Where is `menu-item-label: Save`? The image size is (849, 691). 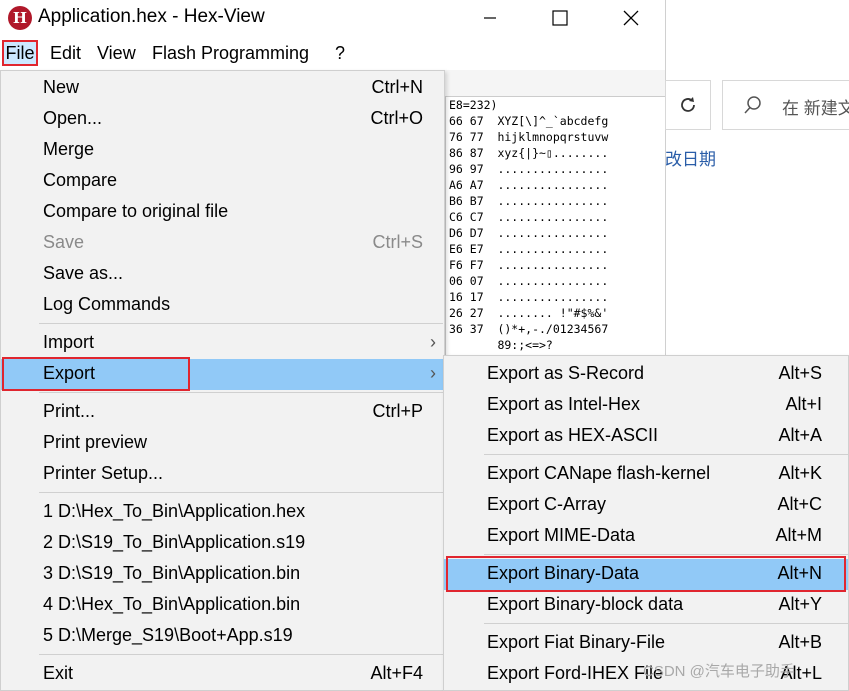 menu-item-label: Save is located at coordinates (64, 242).